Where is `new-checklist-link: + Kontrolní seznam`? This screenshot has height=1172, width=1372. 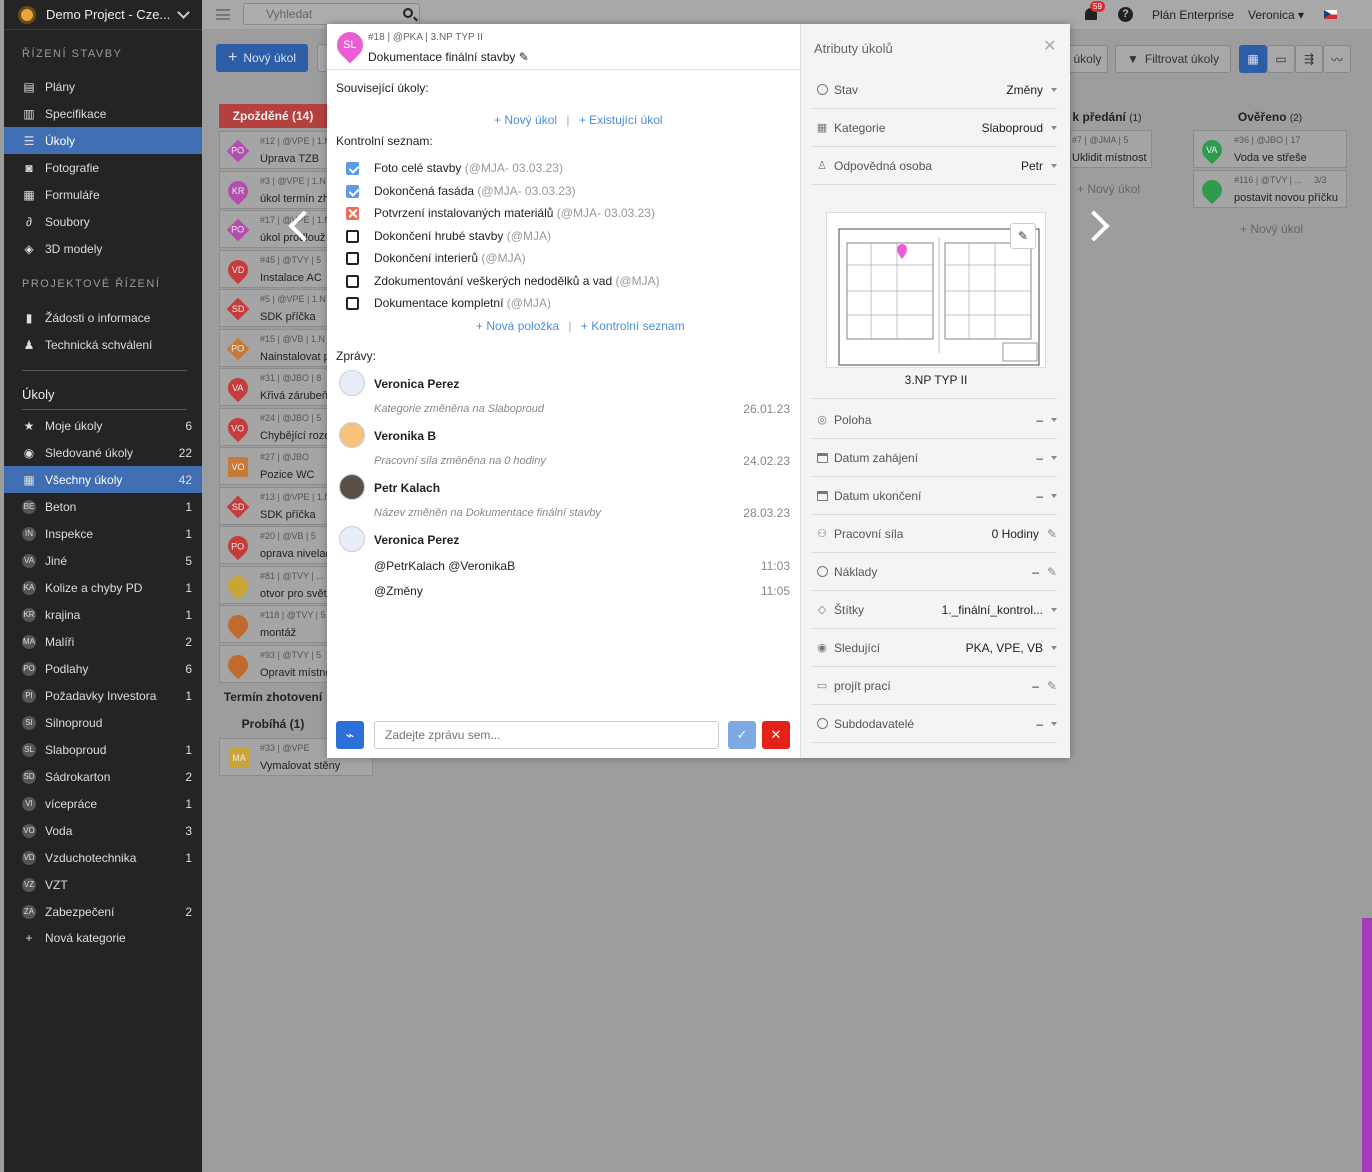
new-checklist-link: + Kontrolní seznam is located at coordinates (633, 326).